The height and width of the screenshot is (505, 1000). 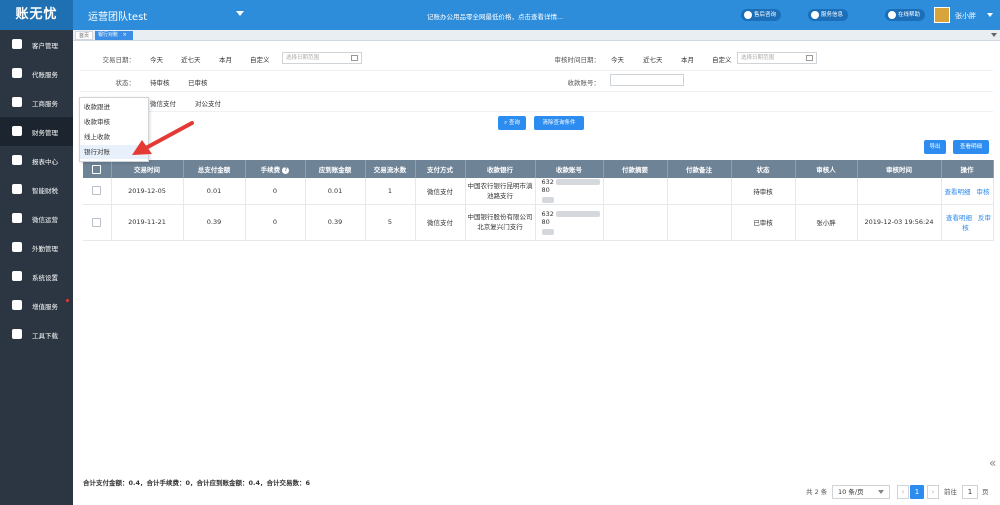 I want to click on search-icon: ⌕, so click(x=506, y=123).